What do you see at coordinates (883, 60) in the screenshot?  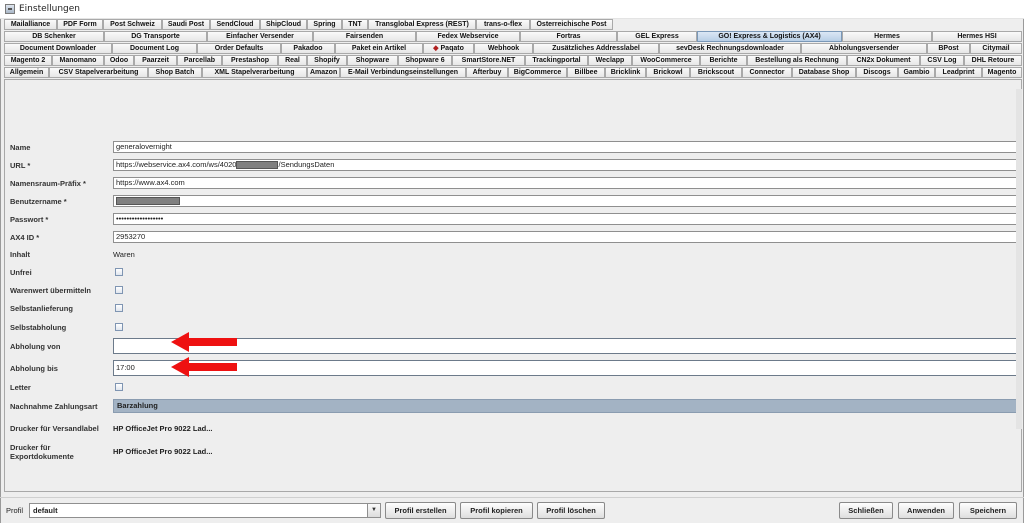 I see `tab-cn2x-dokument: CN2x Dokument` at bounding box center [883, 60].